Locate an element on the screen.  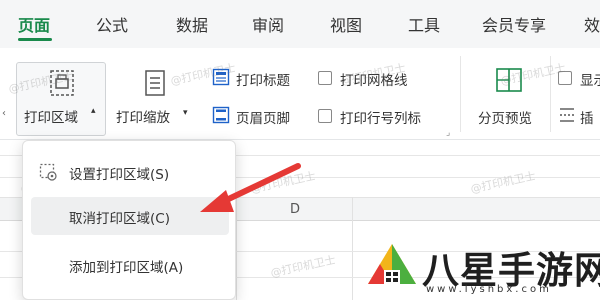
print-headers-checkbox is located at coordinates (325, 116).